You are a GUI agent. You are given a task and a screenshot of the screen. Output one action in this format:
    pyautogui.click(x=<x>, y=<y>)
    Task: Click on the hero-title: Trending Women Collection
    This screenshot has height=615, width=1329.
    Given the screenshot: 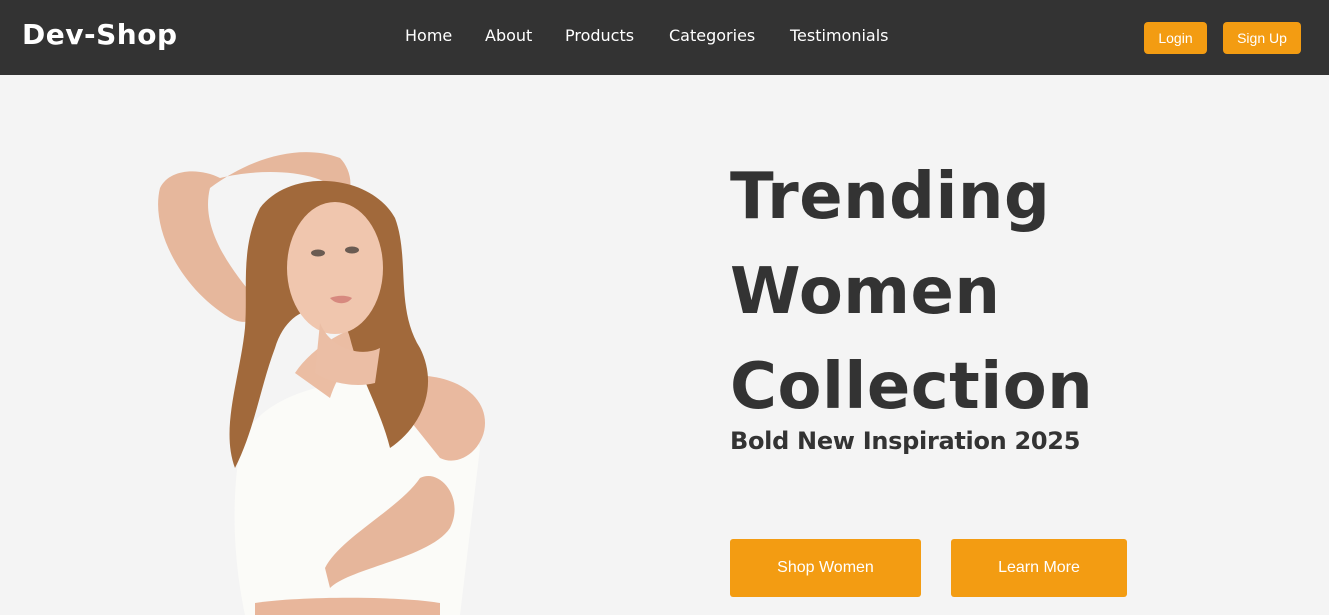 What is the action you would take?
    pyautogui.click(x=911, y=292)
    